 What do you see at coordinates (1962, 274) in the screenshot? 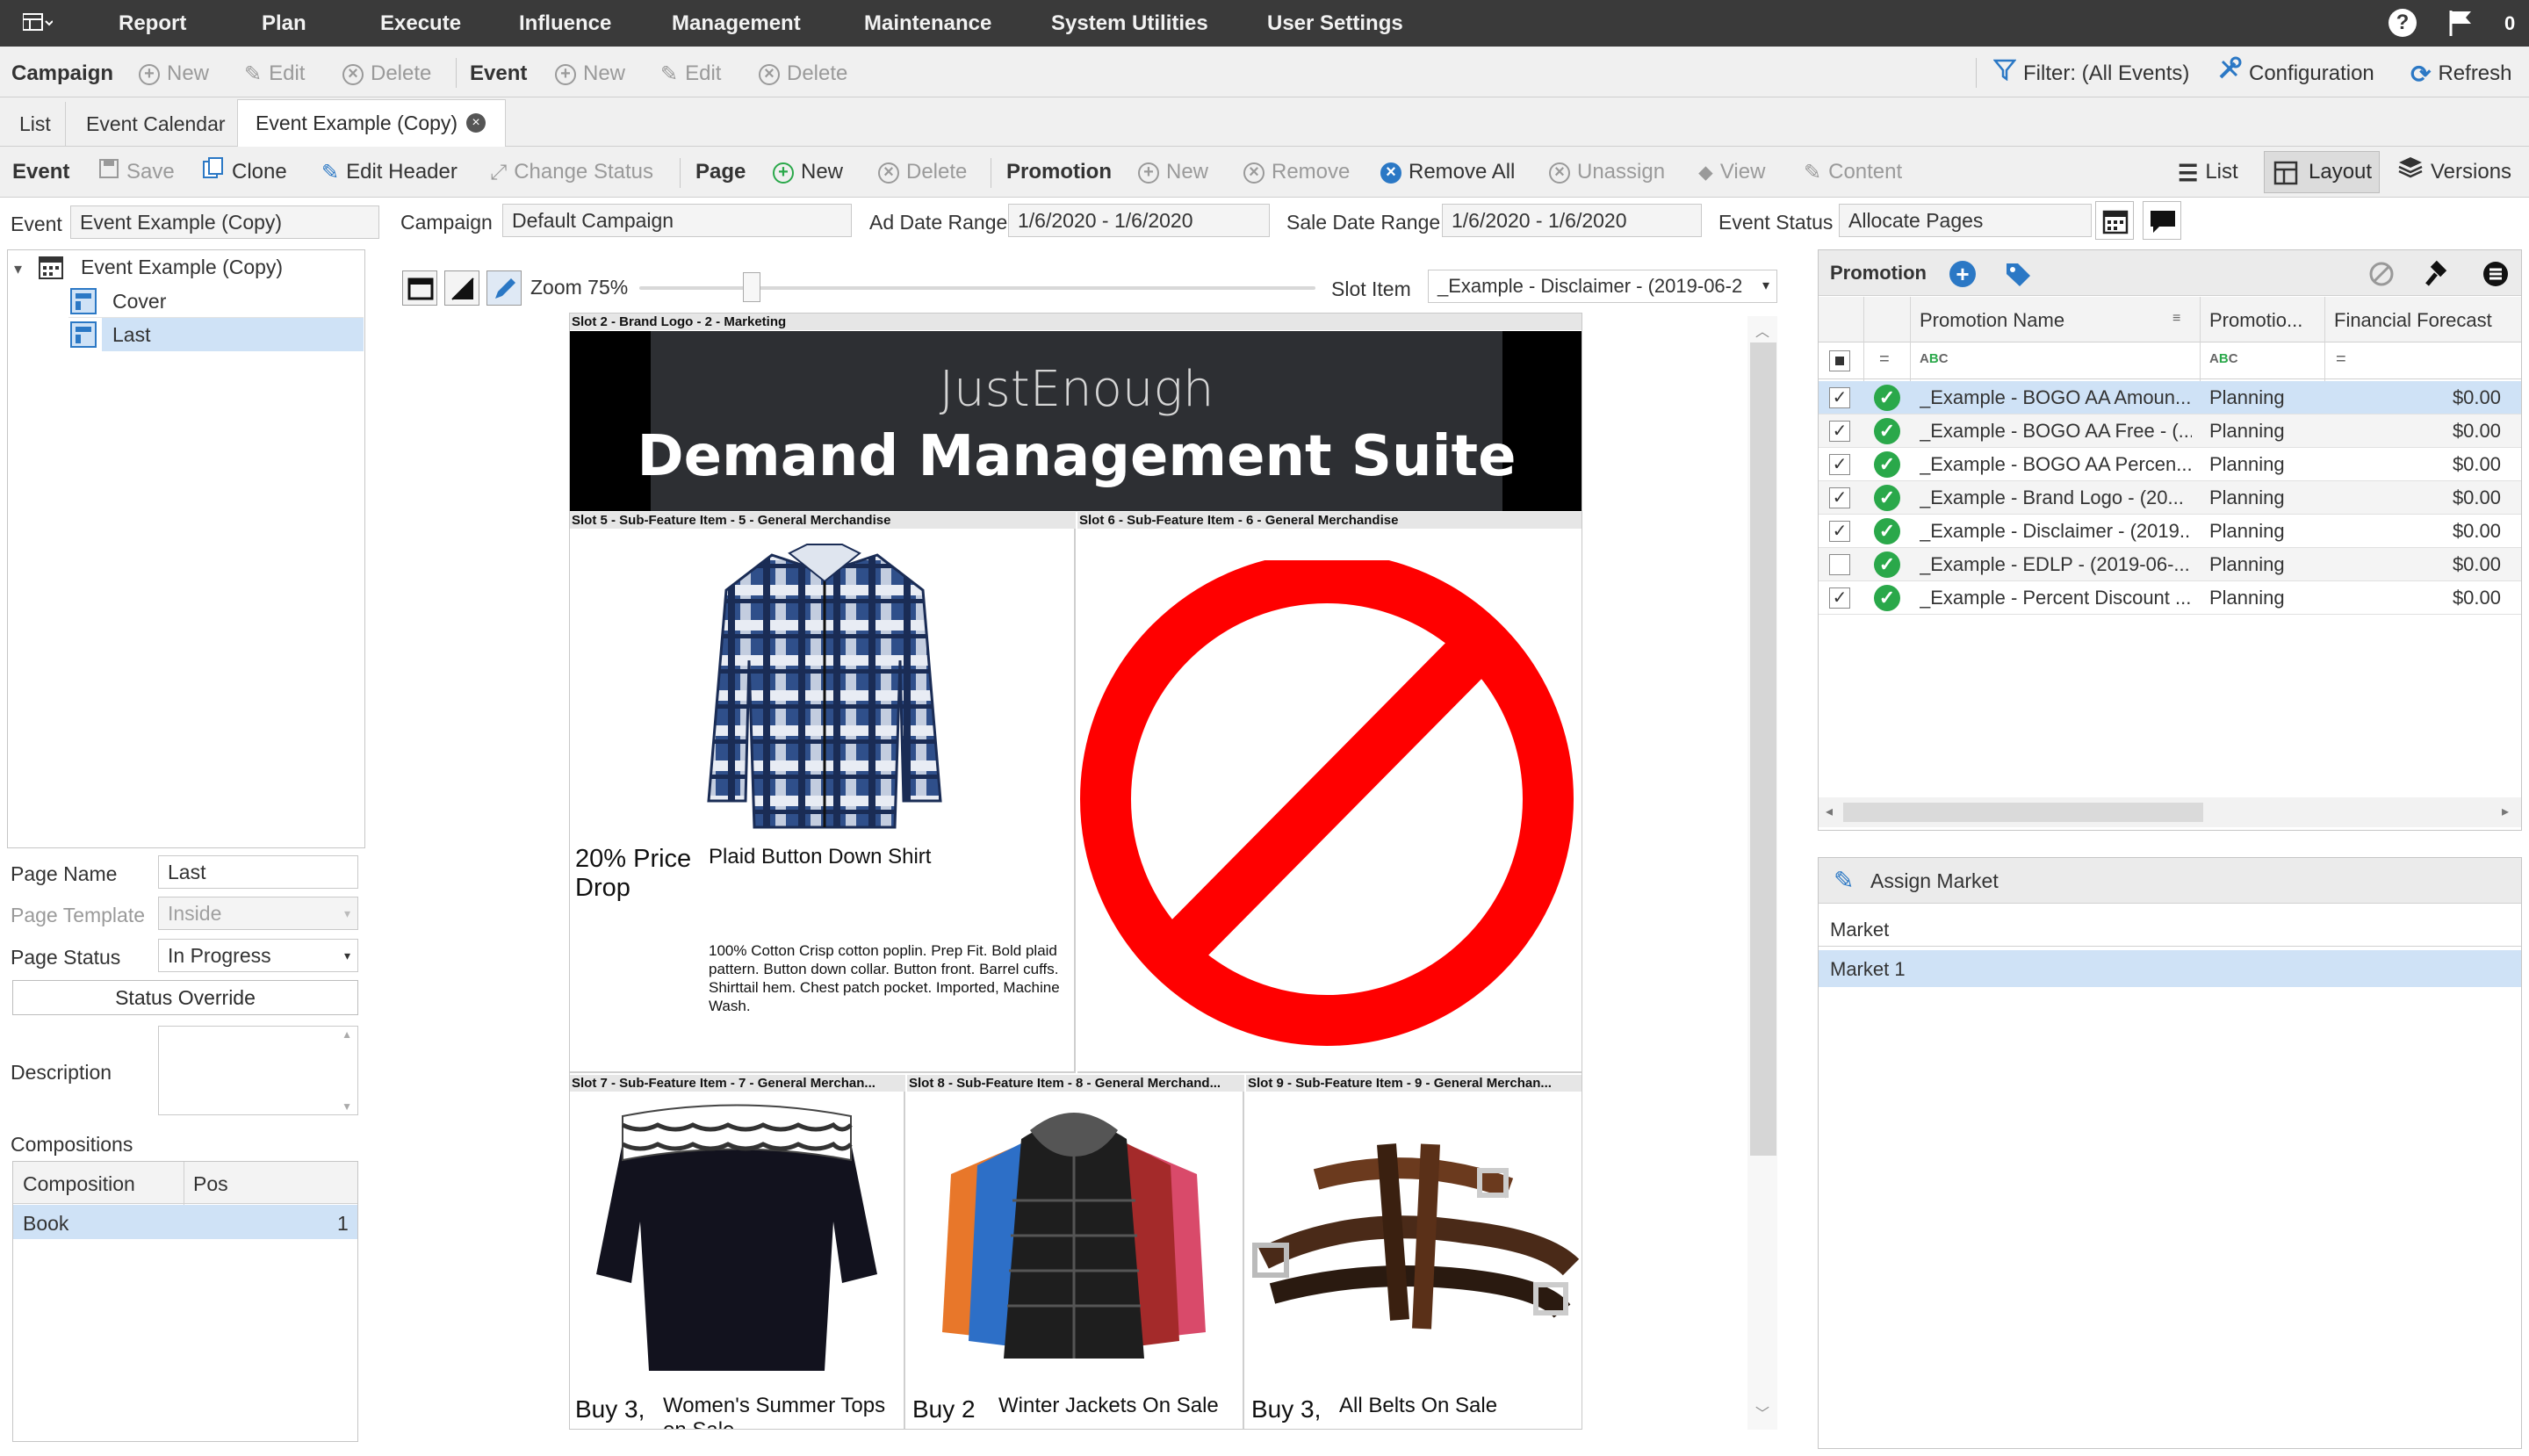
I see `add-promotion-button: +` at bounding box center [1962, 274].